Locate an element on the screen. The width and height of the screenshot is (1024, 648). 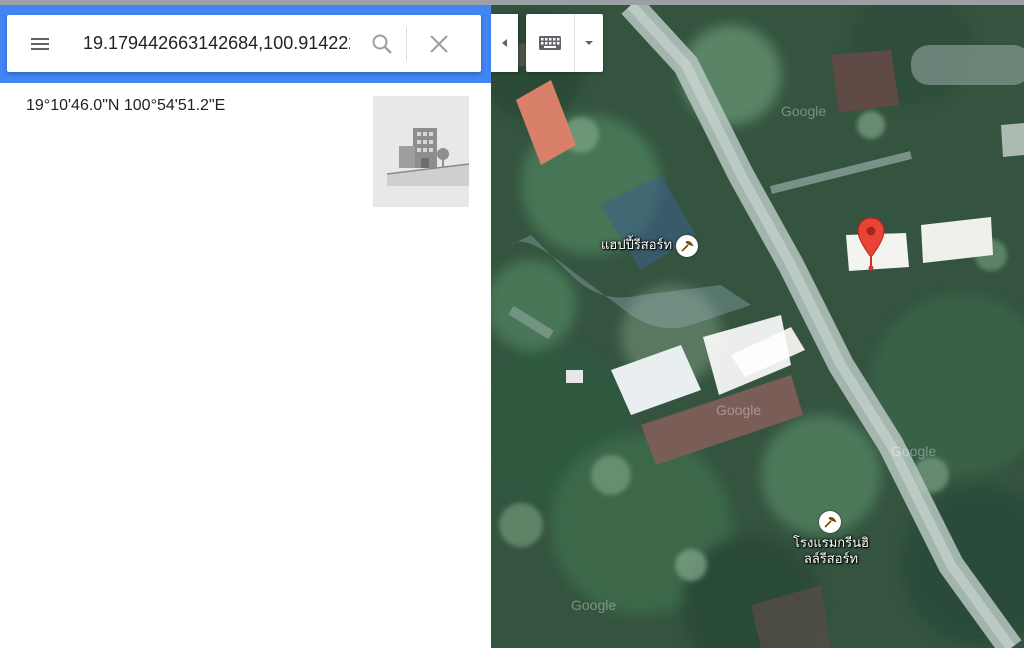
search-box is located at coordinates (244, 43).